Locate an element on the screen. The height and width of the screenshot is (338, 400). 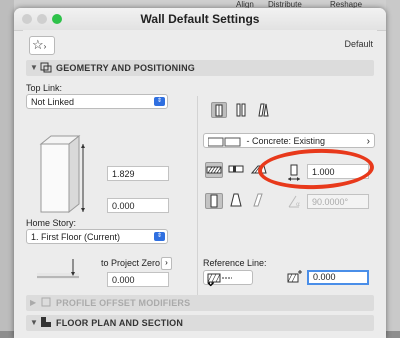
slanted-profile-button is located at coordinates (260, 201).